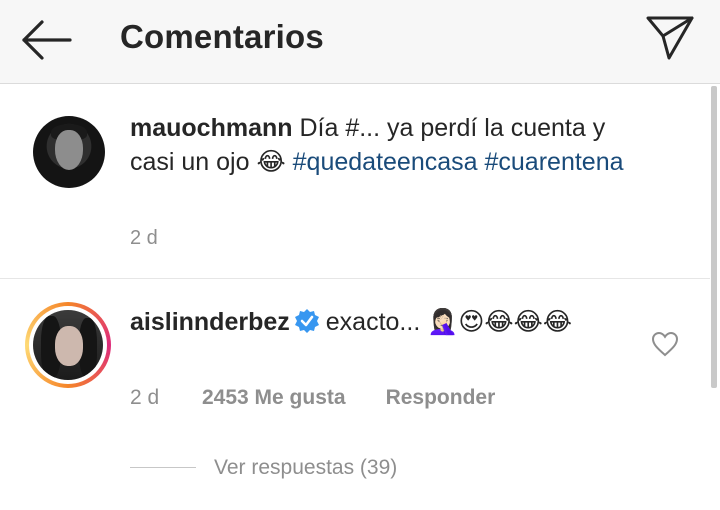 The width and height of the screenshot is (720, 510). I want to click on reply-button: Responder, so click(441, 398).